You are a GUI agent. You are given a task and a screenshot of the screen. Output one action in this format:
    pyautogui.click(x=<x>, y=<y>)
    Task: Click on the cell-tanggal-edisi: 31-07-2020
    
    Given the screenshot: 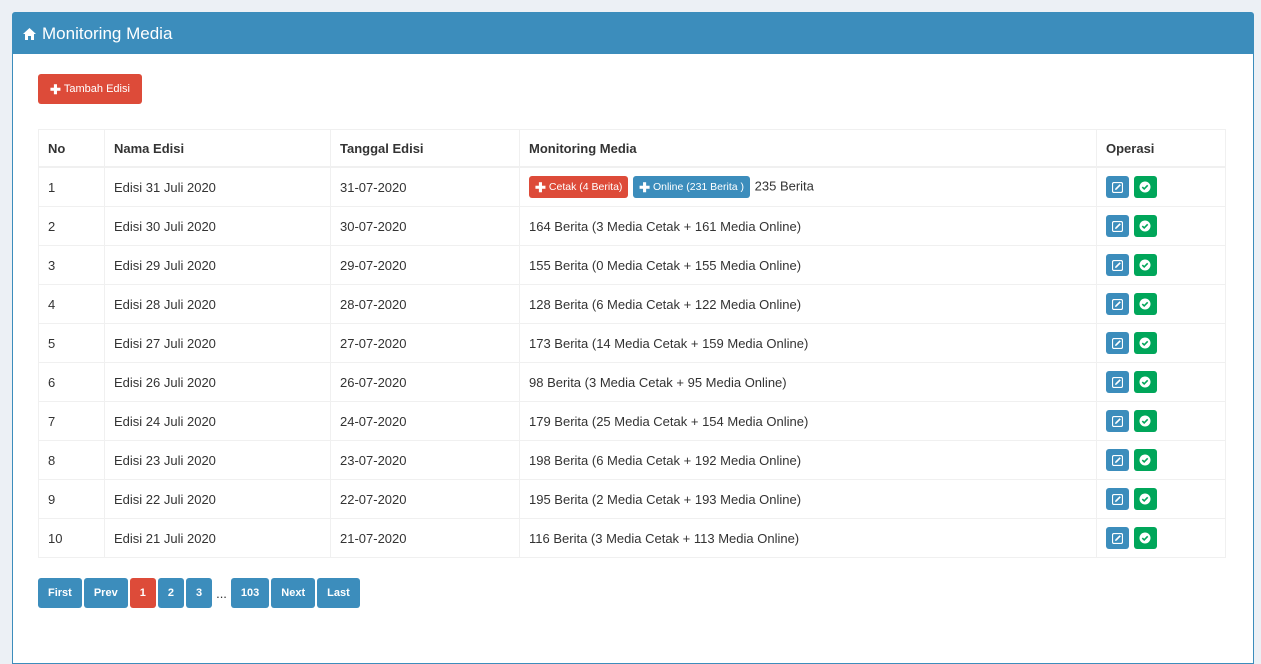 What is the action you would take?
    pyautogui.click(x=425, y=186)
    